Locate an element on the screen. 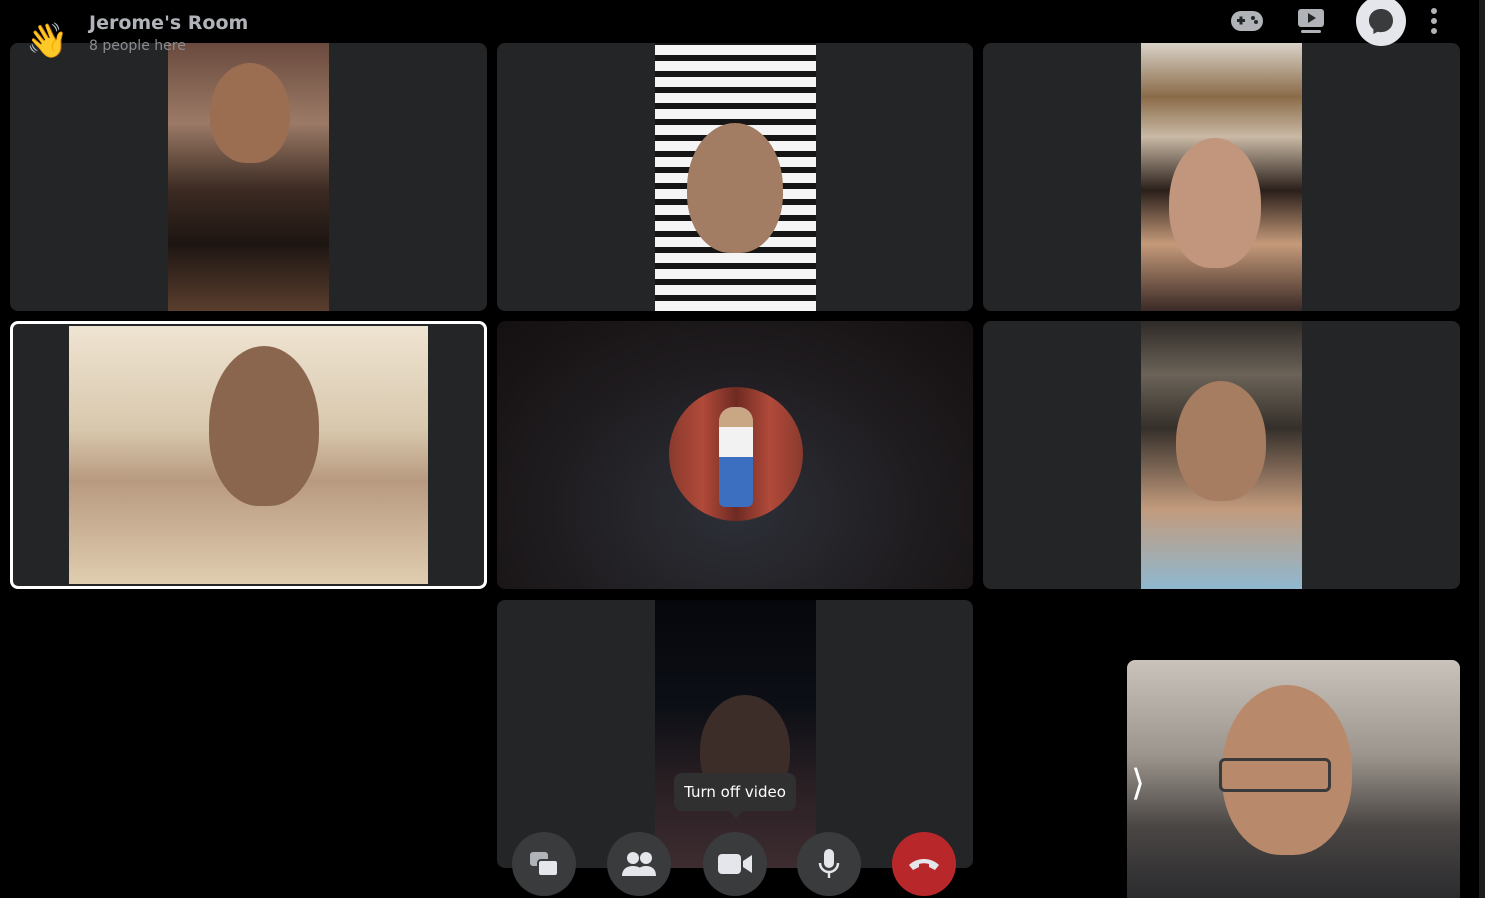 Image resolution: width=1485 pixels, height=898 pixels. room-title: Jerome's Room is located at coordinates (169, 23).